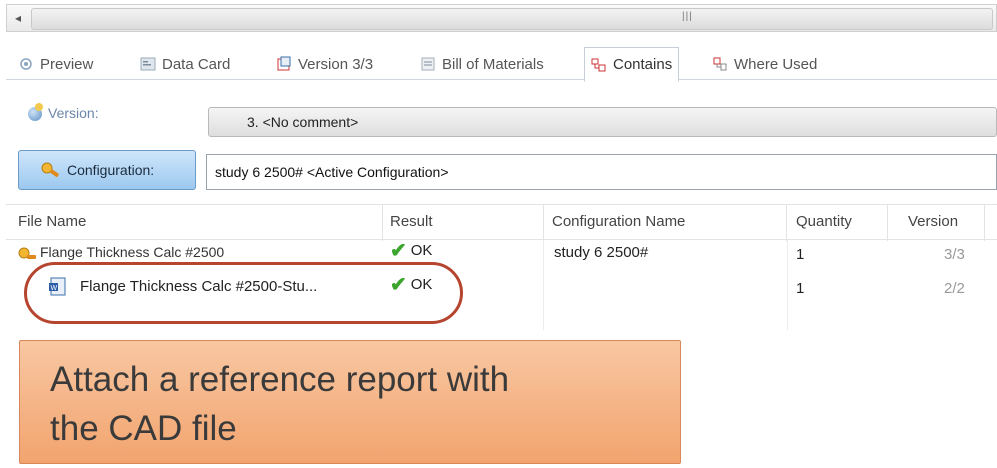 The image size is (997, 468). Describe the element at coordinates (398, 250) in the screenshot. I see `checkmark-icon: ✔` at that location.